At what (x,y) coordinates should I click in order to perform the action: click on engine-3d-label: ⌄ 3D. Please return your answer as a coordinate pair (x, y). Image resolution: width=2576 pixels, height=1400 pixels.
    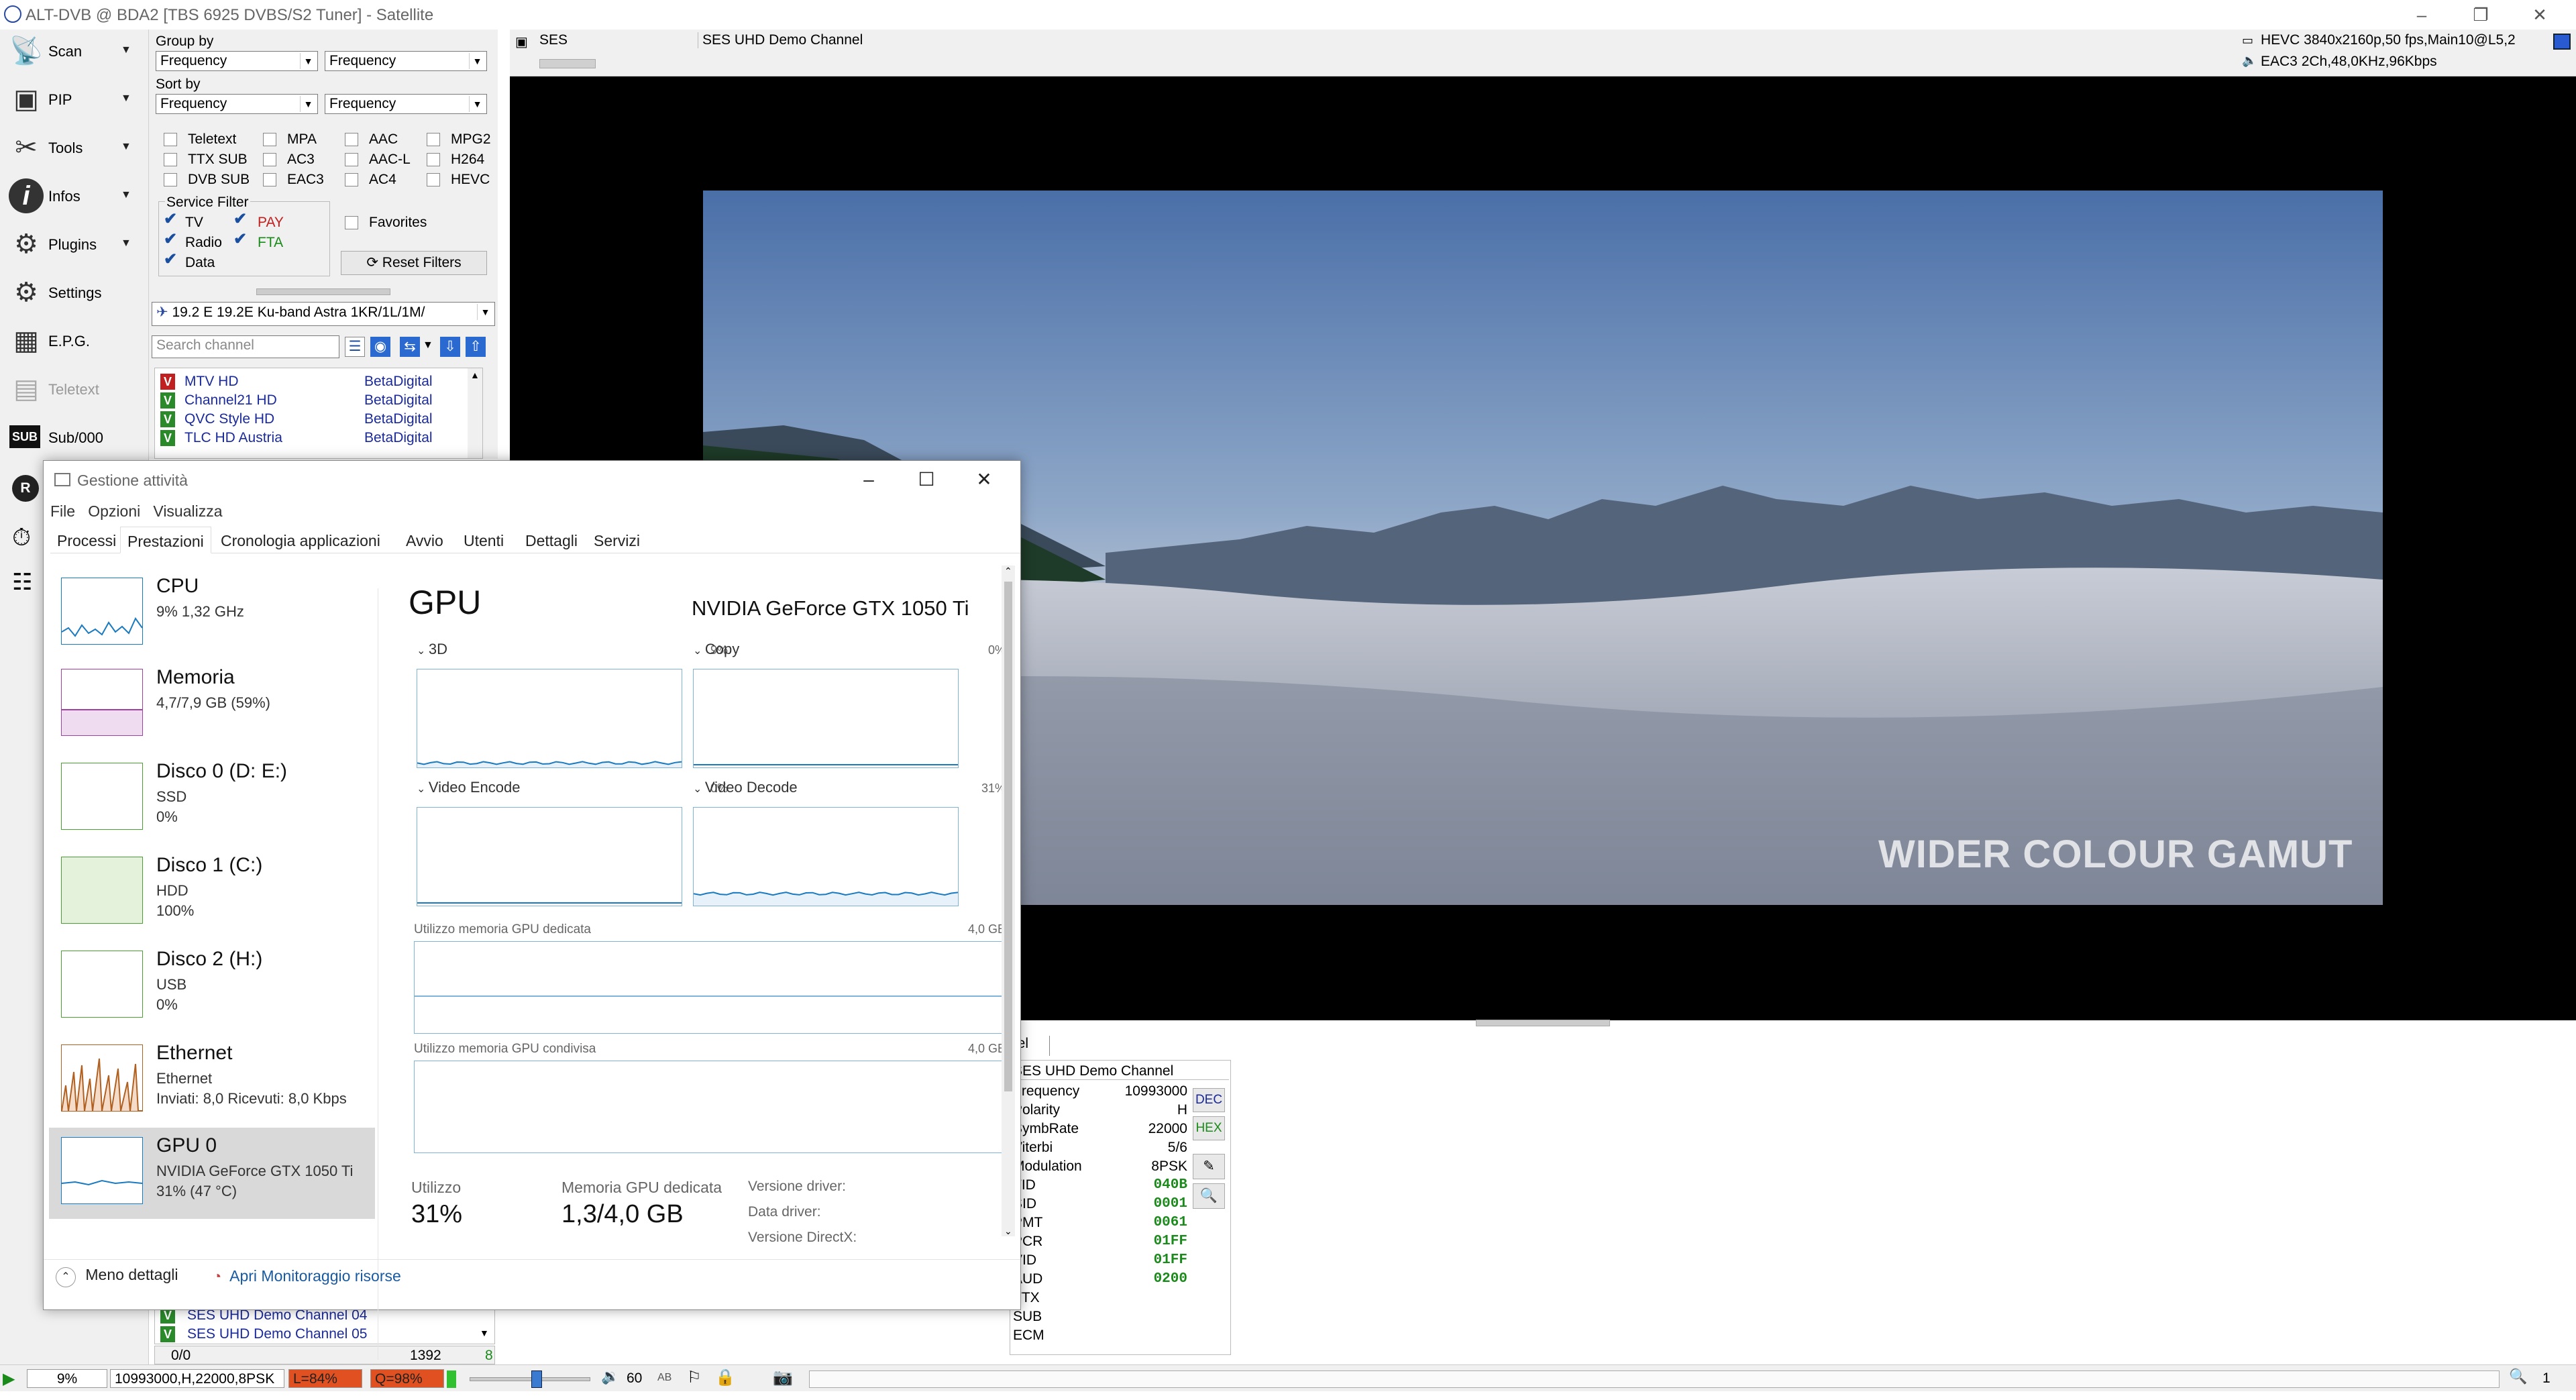
    Looking at the image, I should click on (432, 649).